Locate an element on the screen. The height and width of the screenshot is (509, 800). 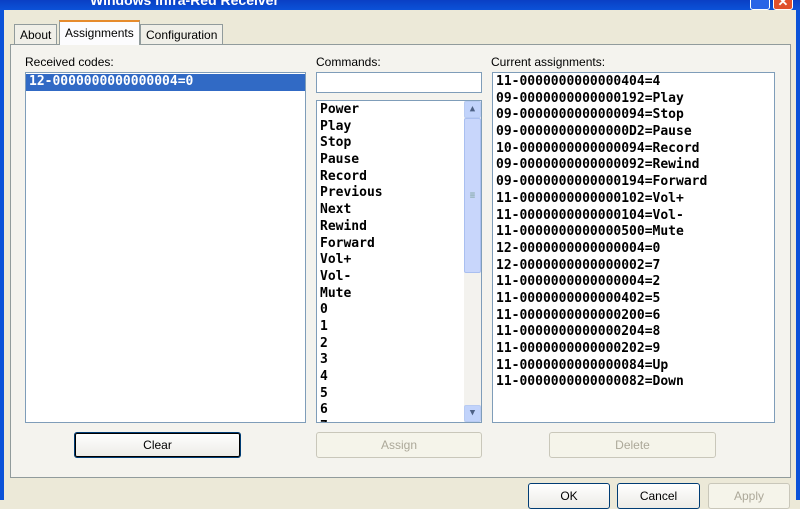
tab-assignments: Assignments is located at coordinates (99, 32).